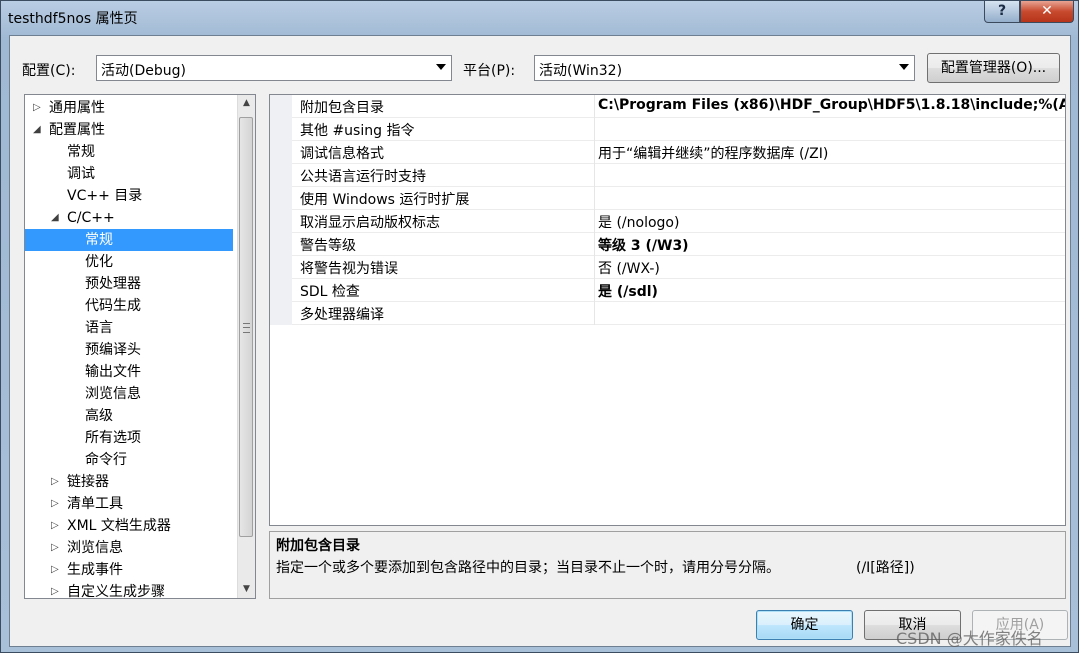 The height and width of the screenshot is (653, 1079). Describe the element at coordinates (95, 504) in the screenshot. I see `tree-item-label: 清单工具` at that location.